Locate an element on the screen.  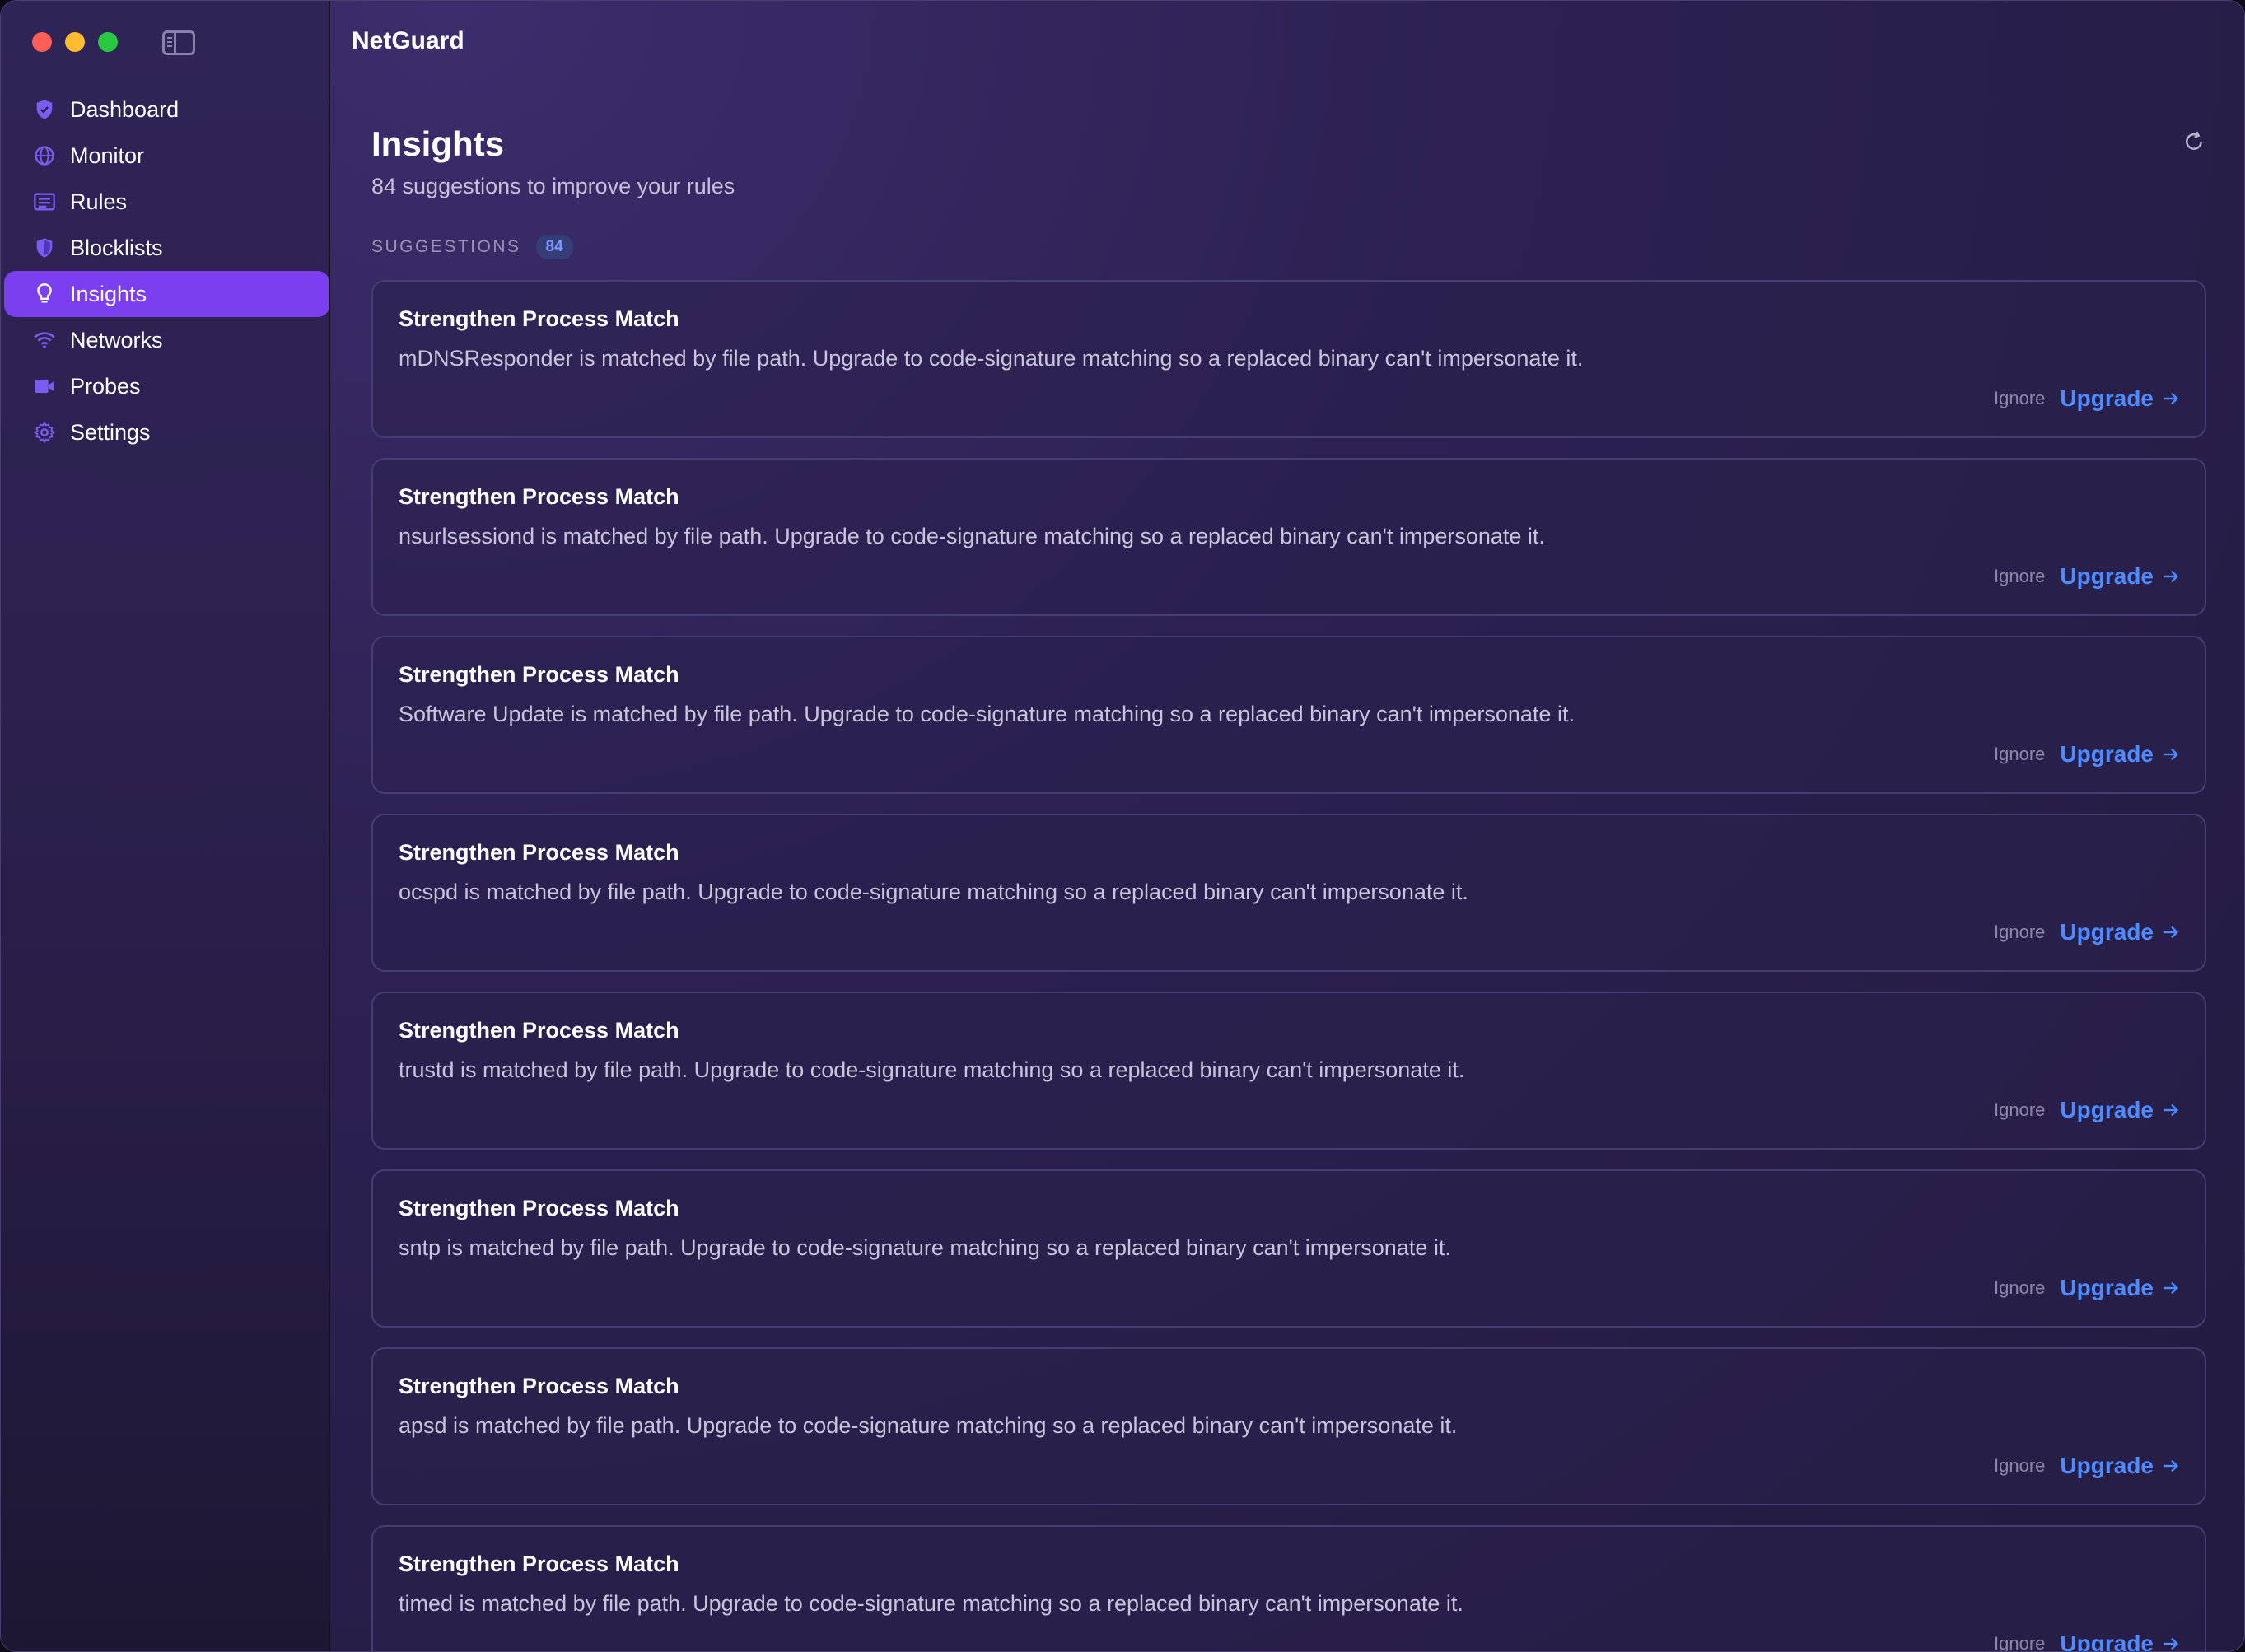
sidebar-item-blocklists: Blocklists is located at coordinates (166, 248).